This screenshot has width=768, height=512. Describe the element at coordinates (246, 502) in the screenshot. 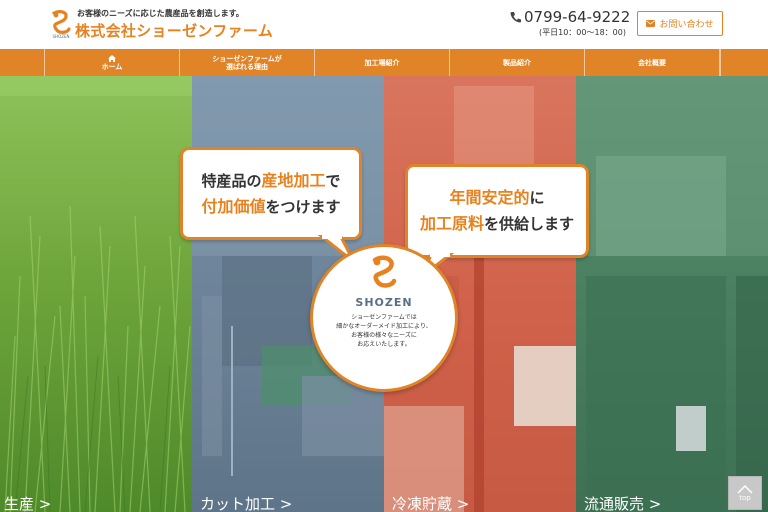

I see `panel-label-cutting: カット加工 >` at that location.